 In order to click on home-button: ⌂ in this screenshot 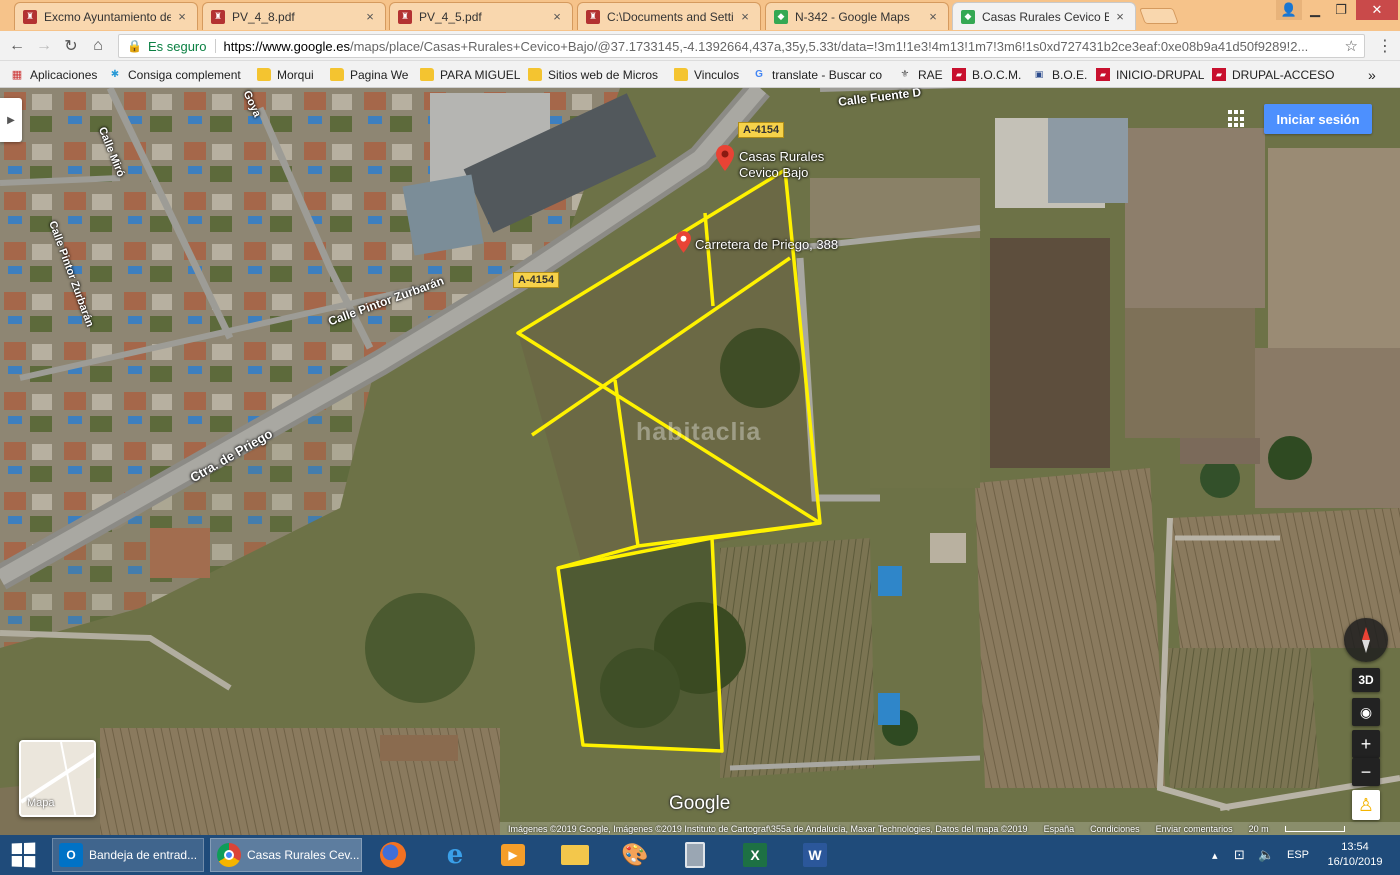, I will do `click(98, 46)`.